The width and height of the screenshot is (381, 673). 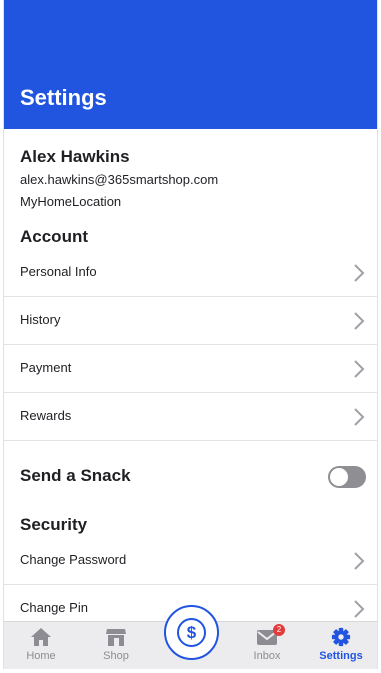 What do you see at coordinates (71, 201) in the screenshot?
I see `profile-location: MyHomeLocation` at bounding box center [71, 201].